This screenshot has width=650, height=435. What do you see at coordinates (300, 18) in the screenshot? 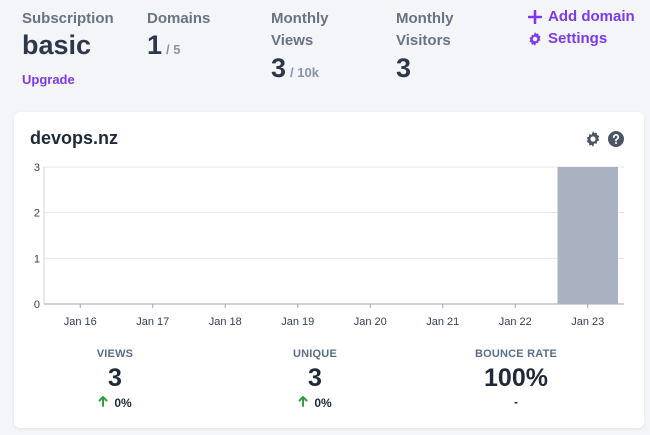
I see `monthly-views-label-line1: Monthly` at bounding box center [300, 18].